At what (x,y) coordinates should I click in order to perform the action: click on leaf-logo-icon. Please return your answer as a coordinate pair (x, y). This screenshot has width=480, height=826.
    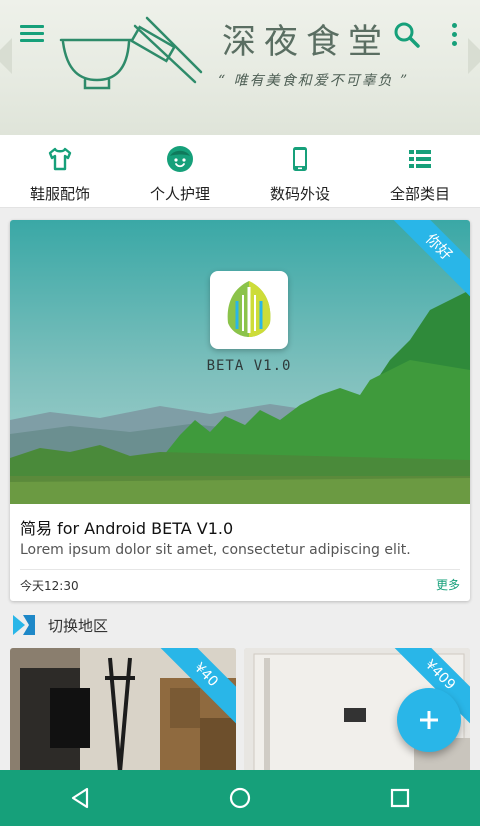
    Looking at the image, I should click on (249, 309).